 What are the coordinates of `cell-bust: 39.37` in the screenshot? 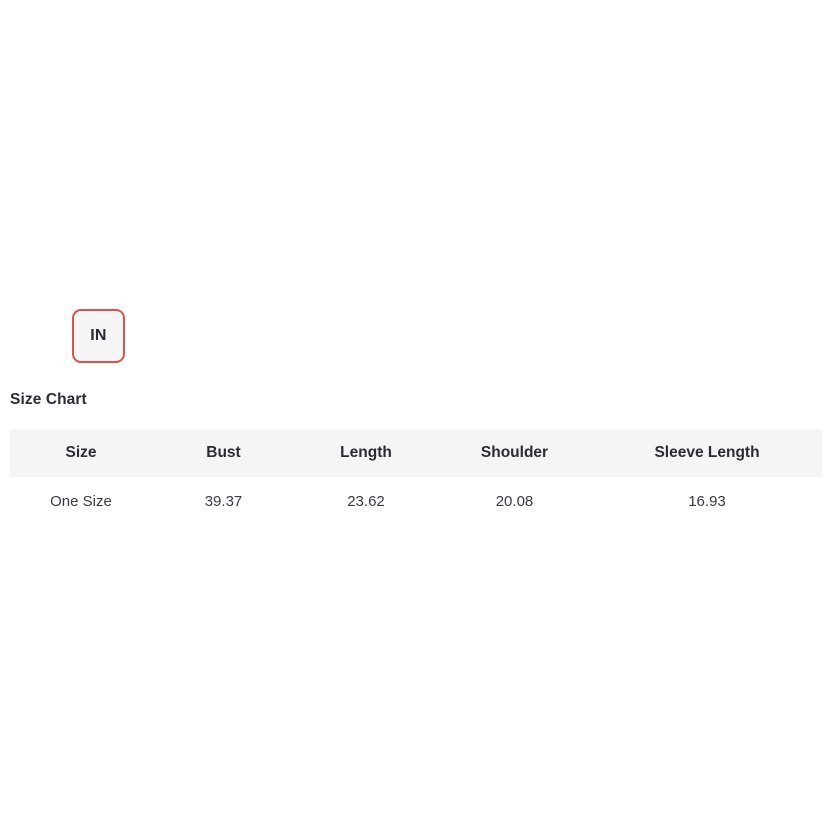 It's located at (223, 501).